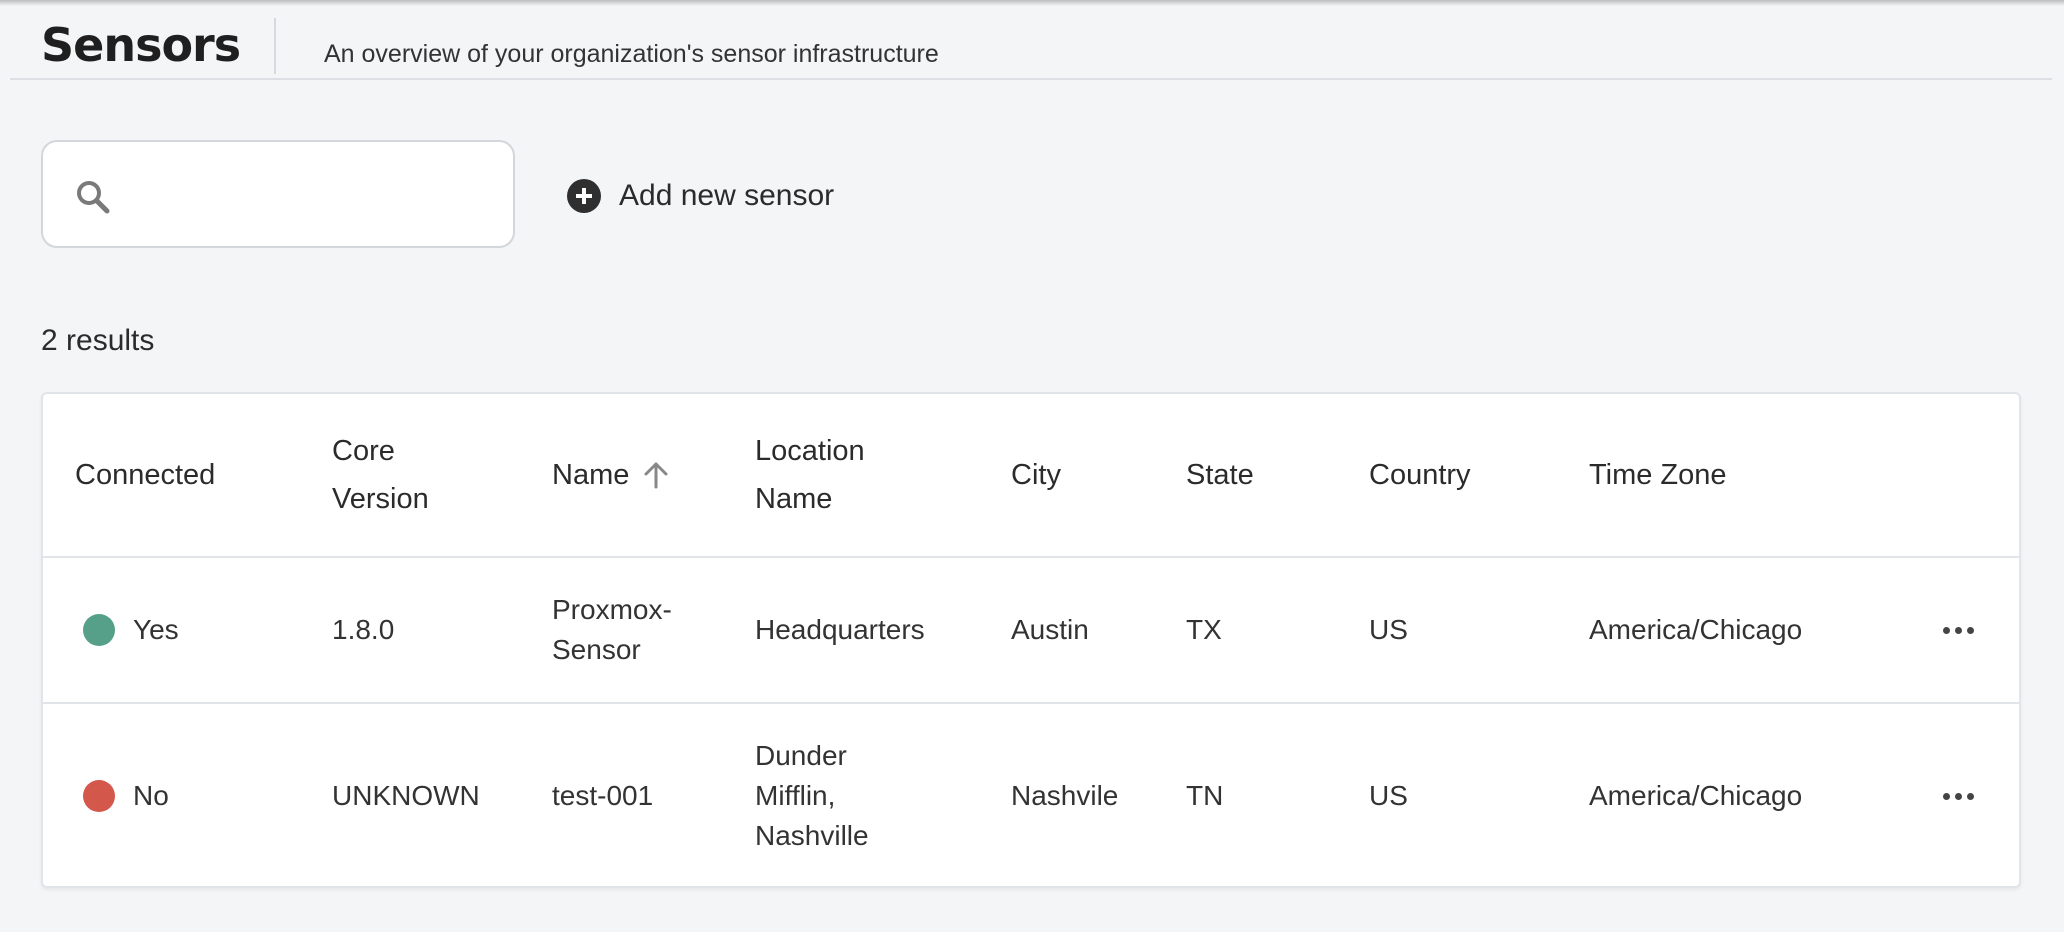 This screenshot has width=2064, height=932. What do you see at coordinates (1065, 795) in the screenshot?
I see `city-cell: Nashvile` at bounding box center [1065, 795].